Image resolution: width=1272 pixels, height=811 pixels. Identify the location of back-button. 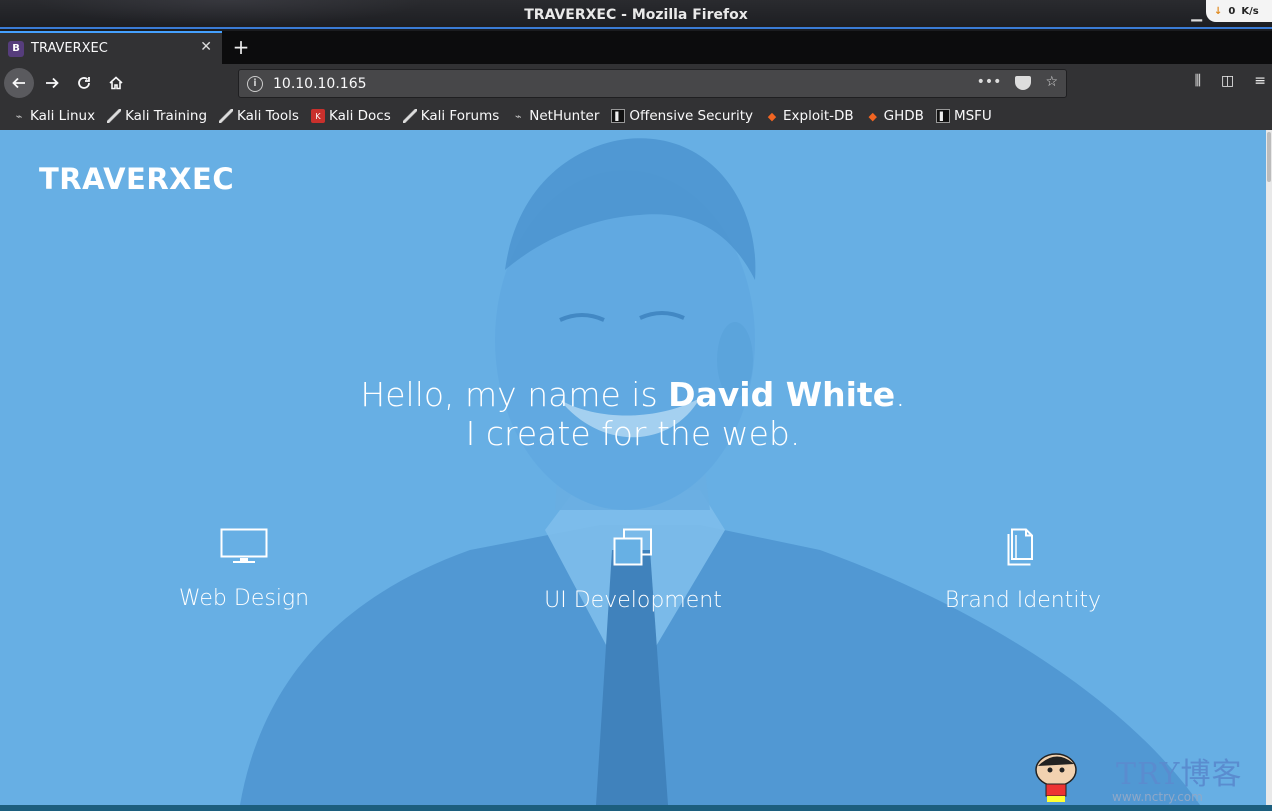
(19, 83).